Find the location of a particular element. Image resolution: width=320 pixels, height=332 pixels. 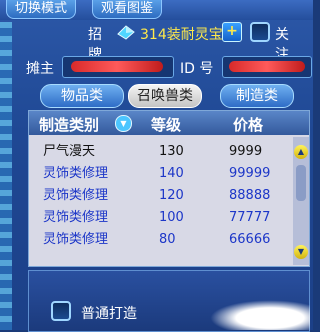

triangle-up-icon: ▲ is located at coordinates (301, 152).